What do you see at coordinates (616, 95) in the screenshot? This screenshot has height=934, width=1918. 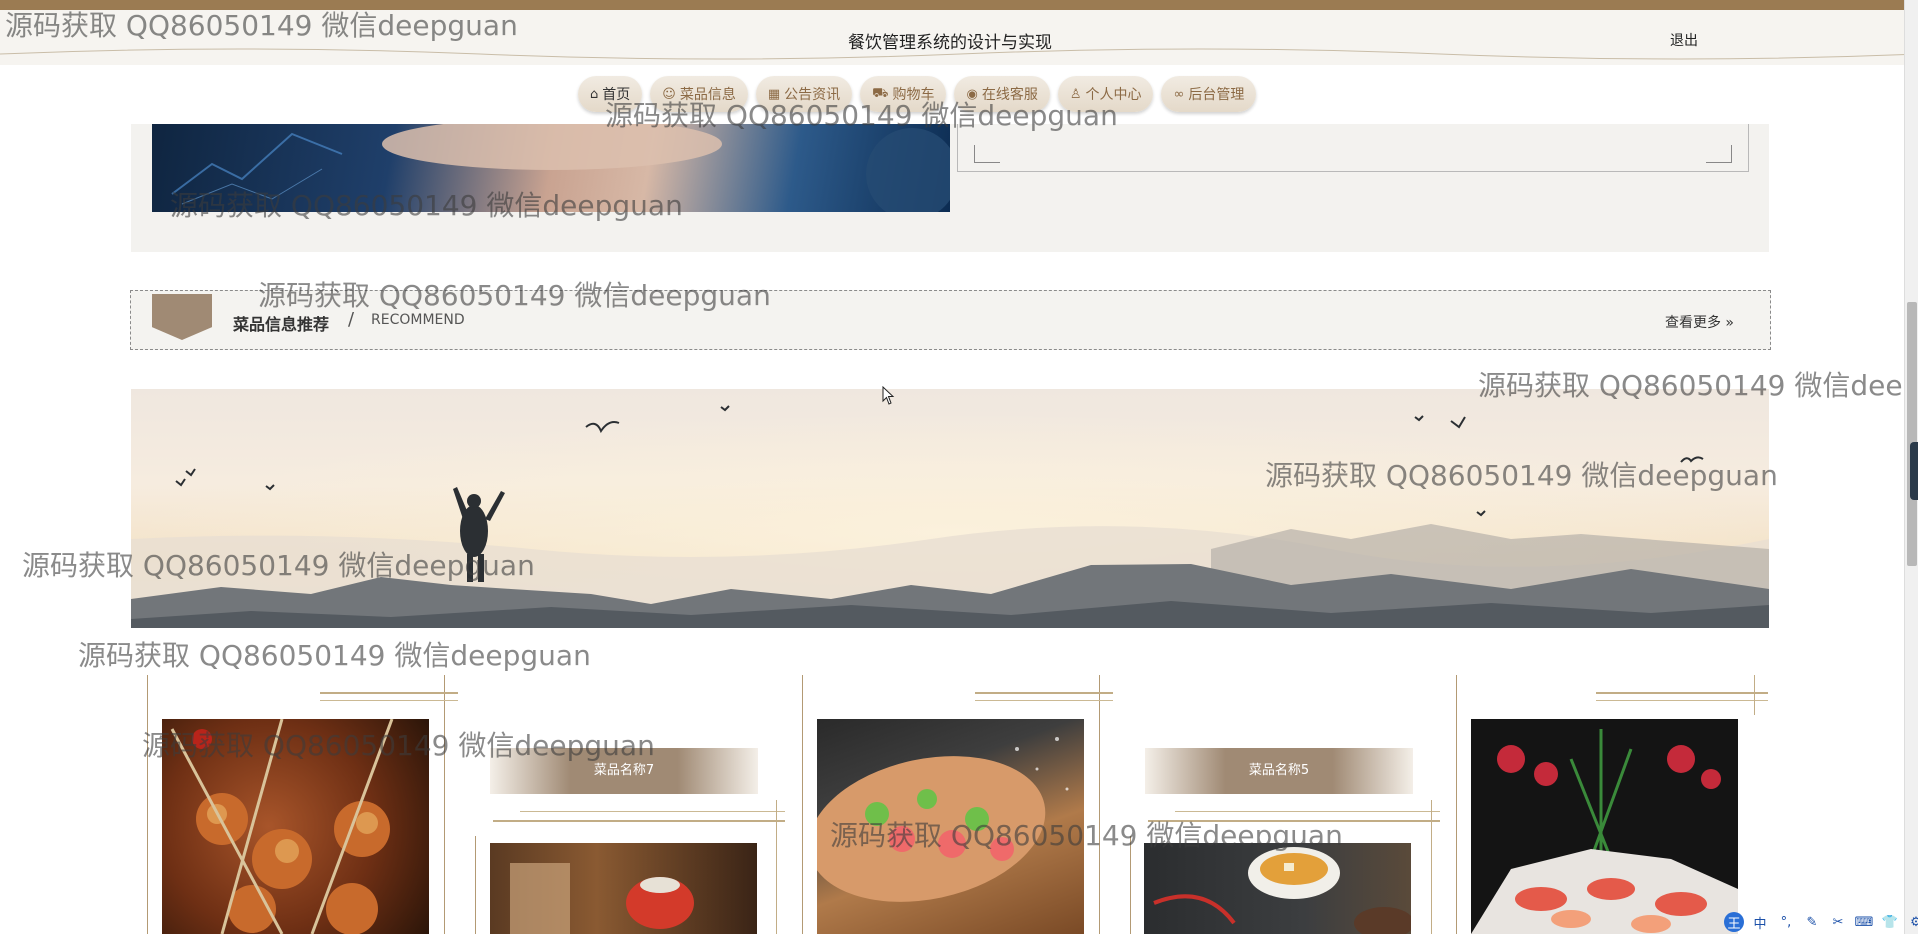 I see `nav-item-label: 首页` at bounding box center [616, 95].